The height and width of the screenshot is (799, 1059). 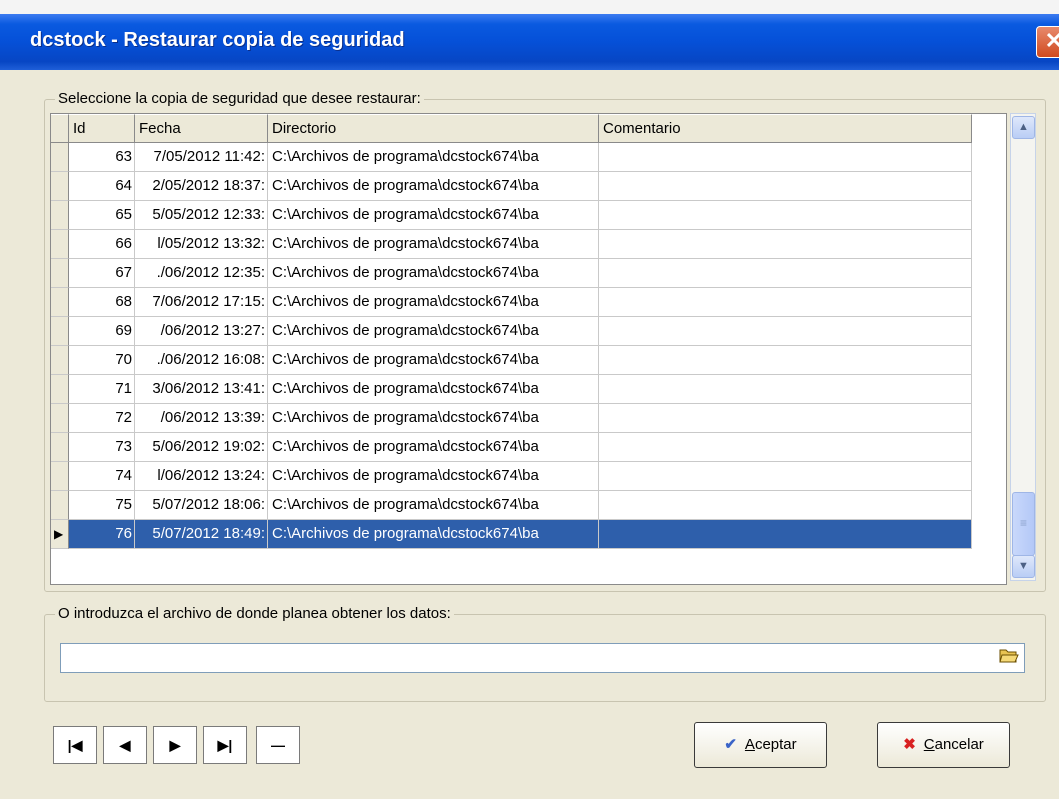 What do you see at coordinates (201, 418) in the screenshot?
I see `cell-fecha: /06/2012 13:39:` at bounding box center [201, 418].